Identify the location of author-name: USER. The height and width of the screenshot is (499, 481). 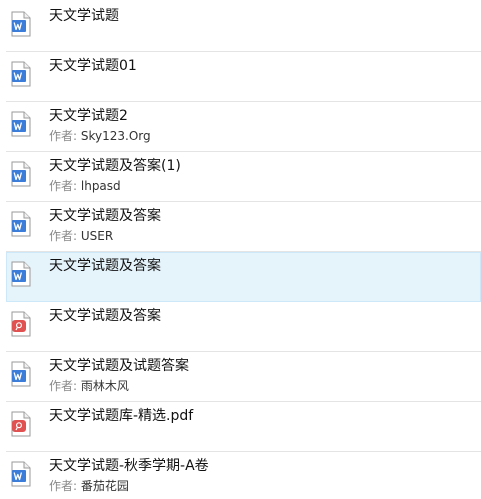
(97, 236).